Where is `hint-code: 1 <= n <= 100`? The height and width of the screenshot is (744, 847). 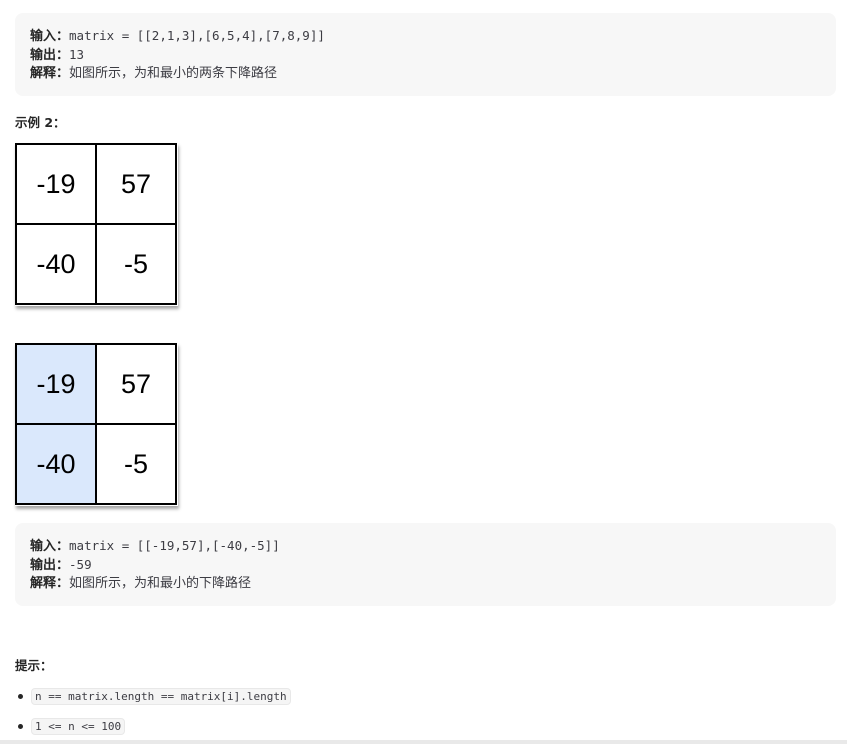 hint-code: 1 <= n <= 100 is located at coordinates (78, 726).